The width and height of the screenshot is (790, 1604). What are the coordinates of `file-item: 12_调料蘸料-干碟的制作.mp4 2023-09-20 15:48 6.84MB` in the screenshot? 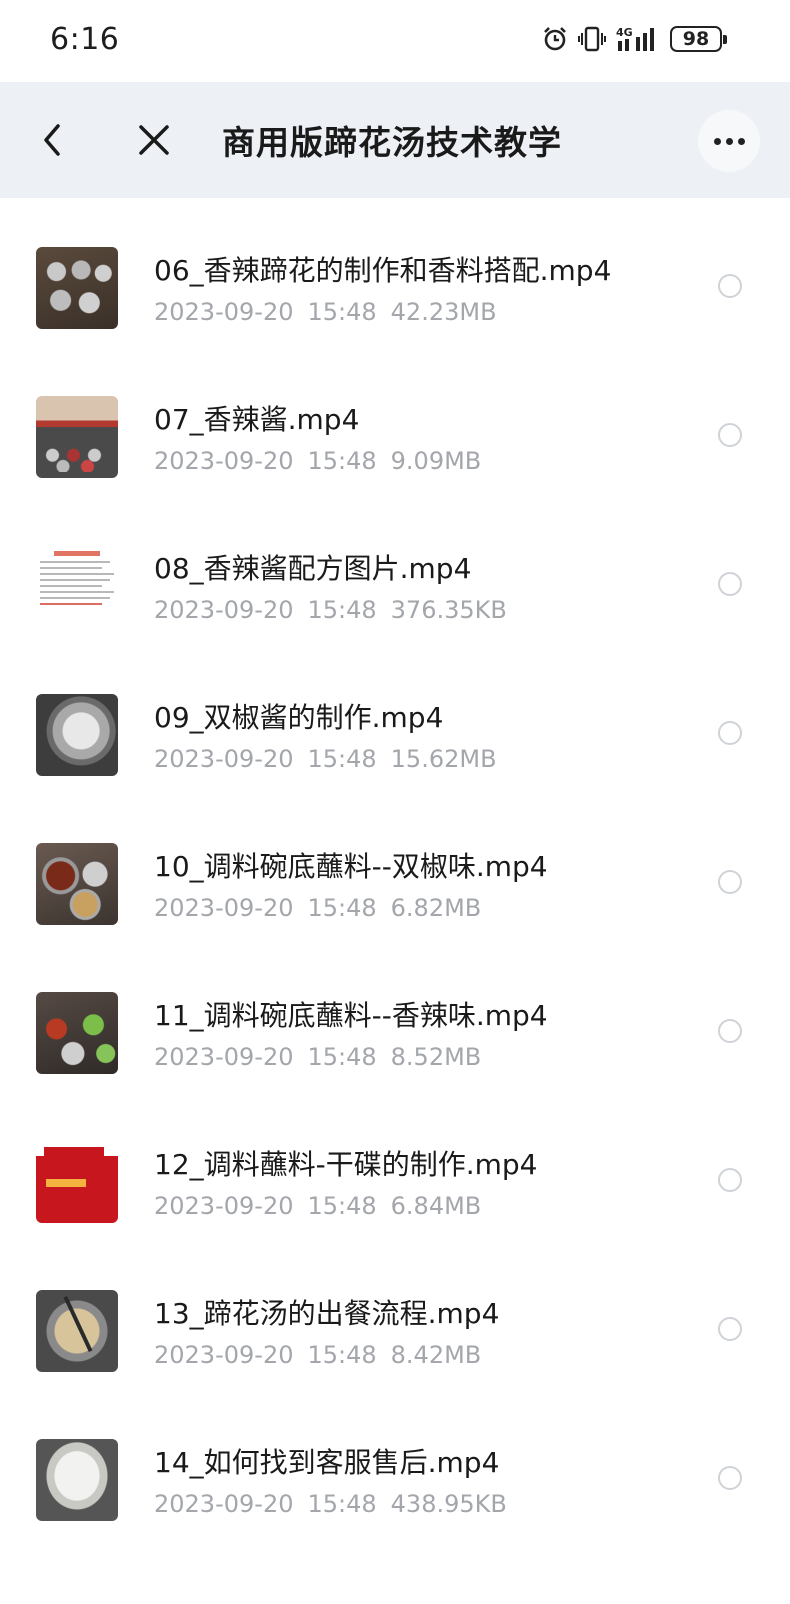 It's located at (395, 1166).